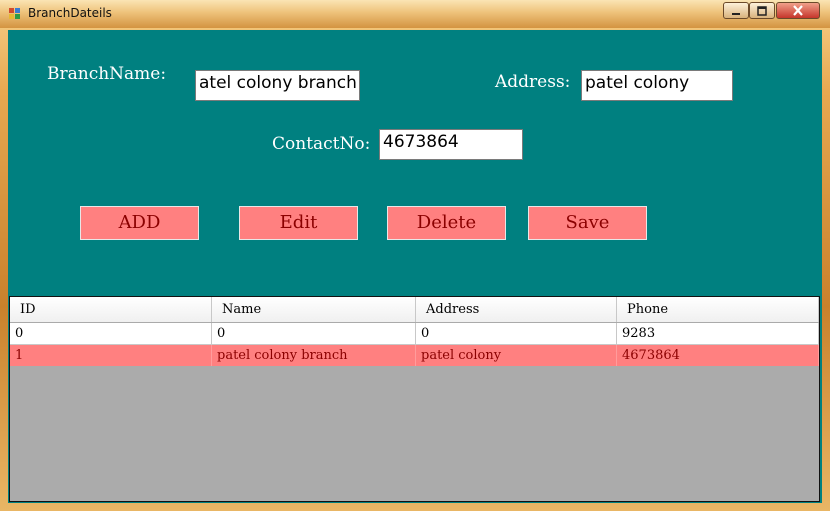  Describe the element at coordinates (516, 309) in the screenshot. I see `column-header-address: Address` at that location.